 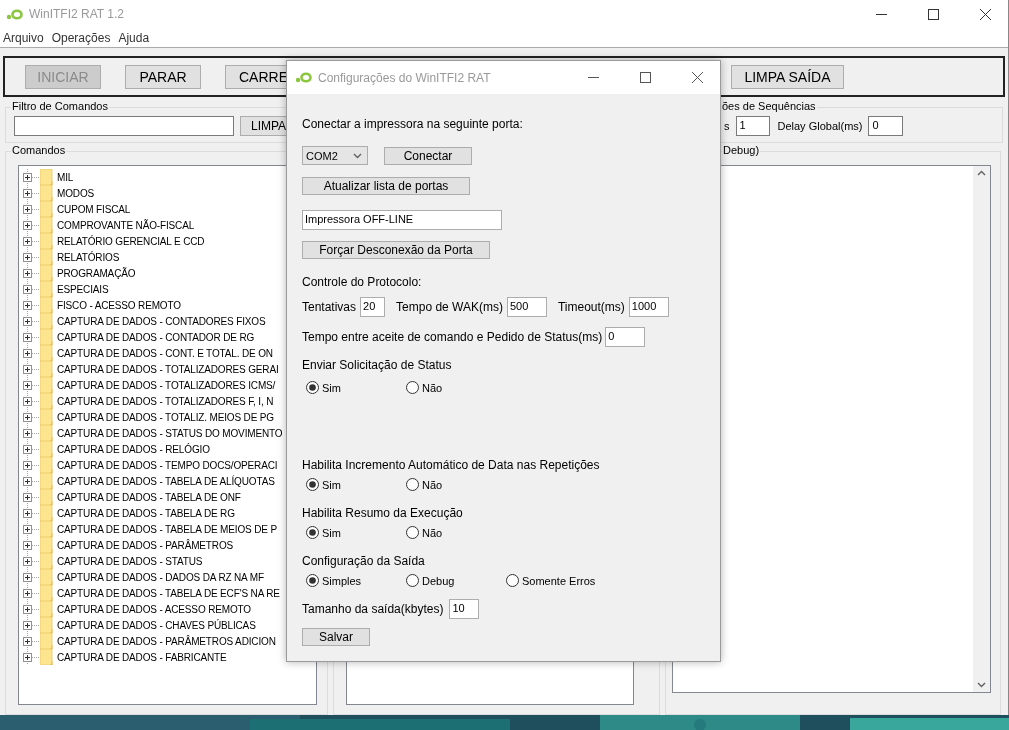 What do you see at coordinates (142, 657) in the screenshot?
I see `tree-item: CAPTURA DE DADOS - FABRICANTE` at bounding box center [142, 657].